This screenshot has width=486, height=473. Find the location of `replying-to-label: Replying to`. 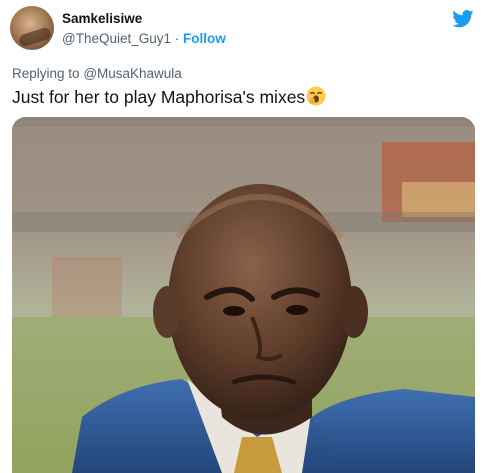

replying-to-label: Replying to is located at coordinates (46, 73).